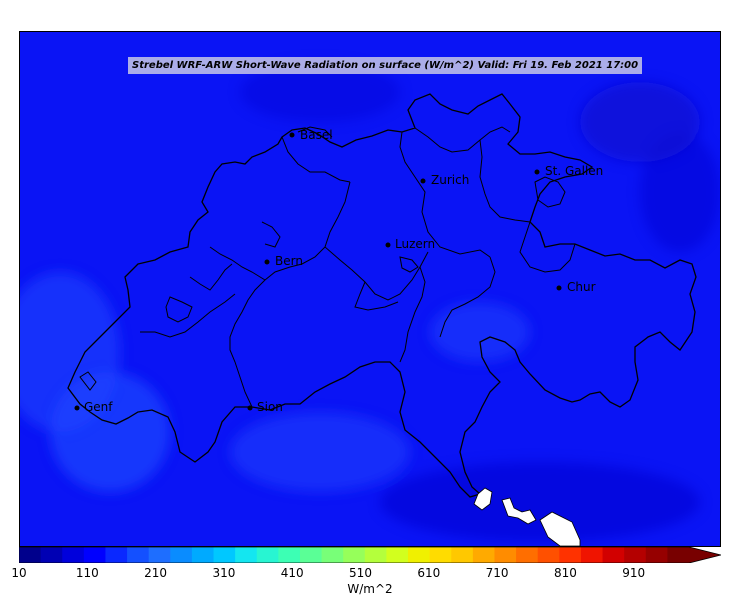  Describe the element at coordinates (224, 573) in the screenshot. I see `colorbar-tick-label: 310` at that location.